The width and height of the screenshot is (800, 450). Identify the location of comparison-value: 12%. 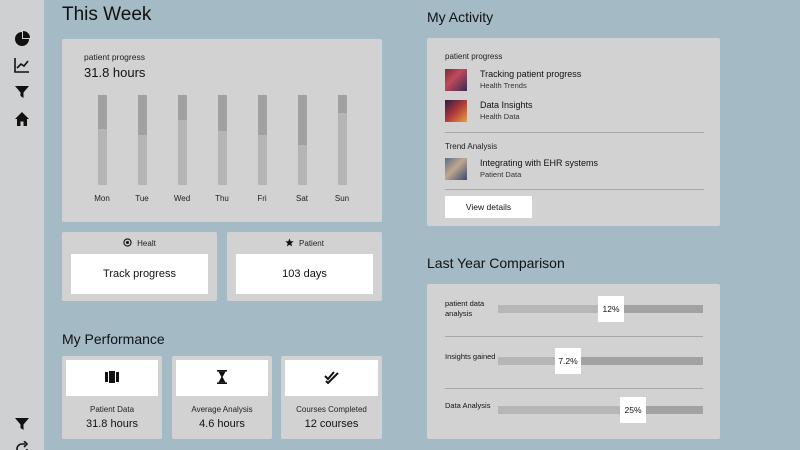
(611, 309).